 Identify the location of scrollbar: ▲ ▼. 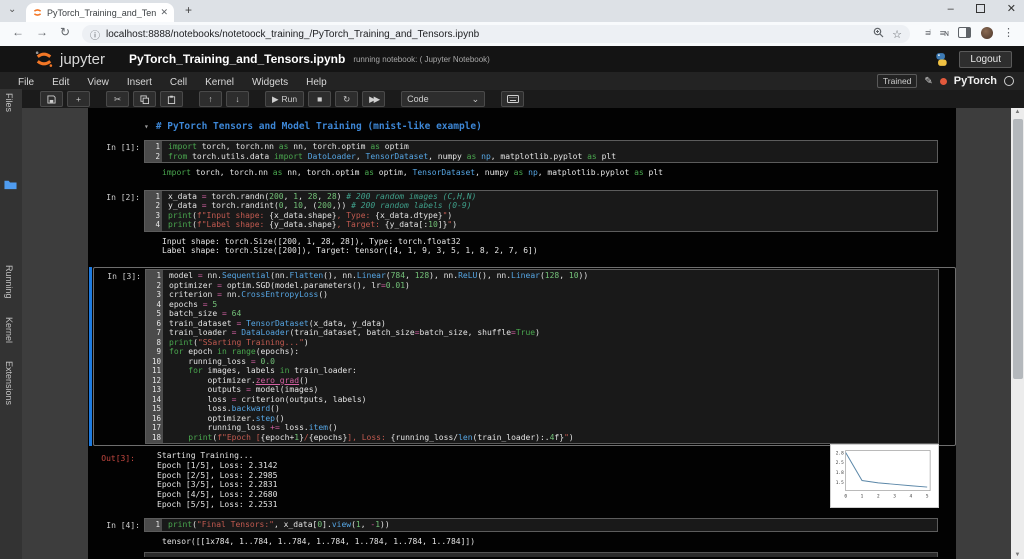
(1017, 333).